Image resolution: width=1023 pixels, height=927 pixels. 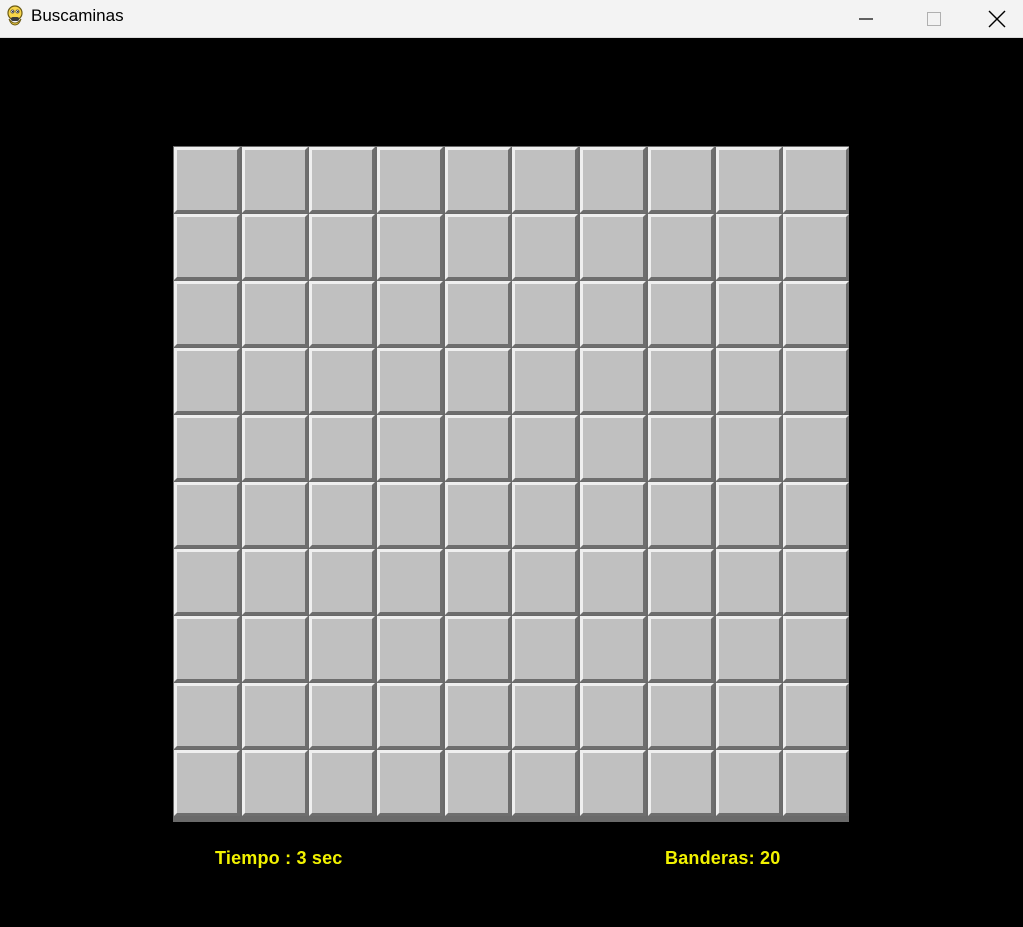 I want to click on minimize-button, so click(x=866, y=18).